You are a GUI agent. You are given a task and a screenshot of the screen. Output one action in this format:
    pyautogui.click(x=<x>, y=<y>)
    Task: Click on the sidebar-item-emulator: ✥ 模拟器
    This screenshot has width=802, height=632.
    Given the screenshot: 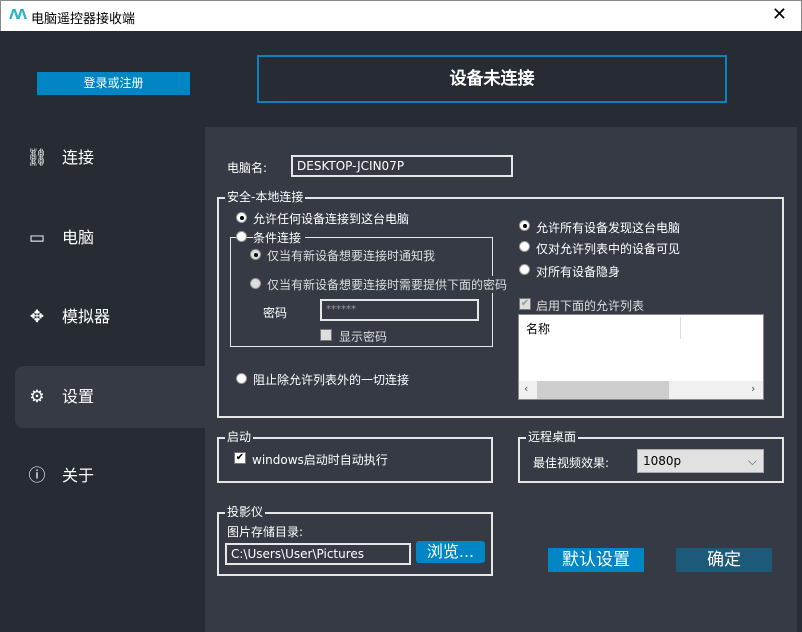 What is the action you would take?
    pyautogui.click(x=110, y=317)
    